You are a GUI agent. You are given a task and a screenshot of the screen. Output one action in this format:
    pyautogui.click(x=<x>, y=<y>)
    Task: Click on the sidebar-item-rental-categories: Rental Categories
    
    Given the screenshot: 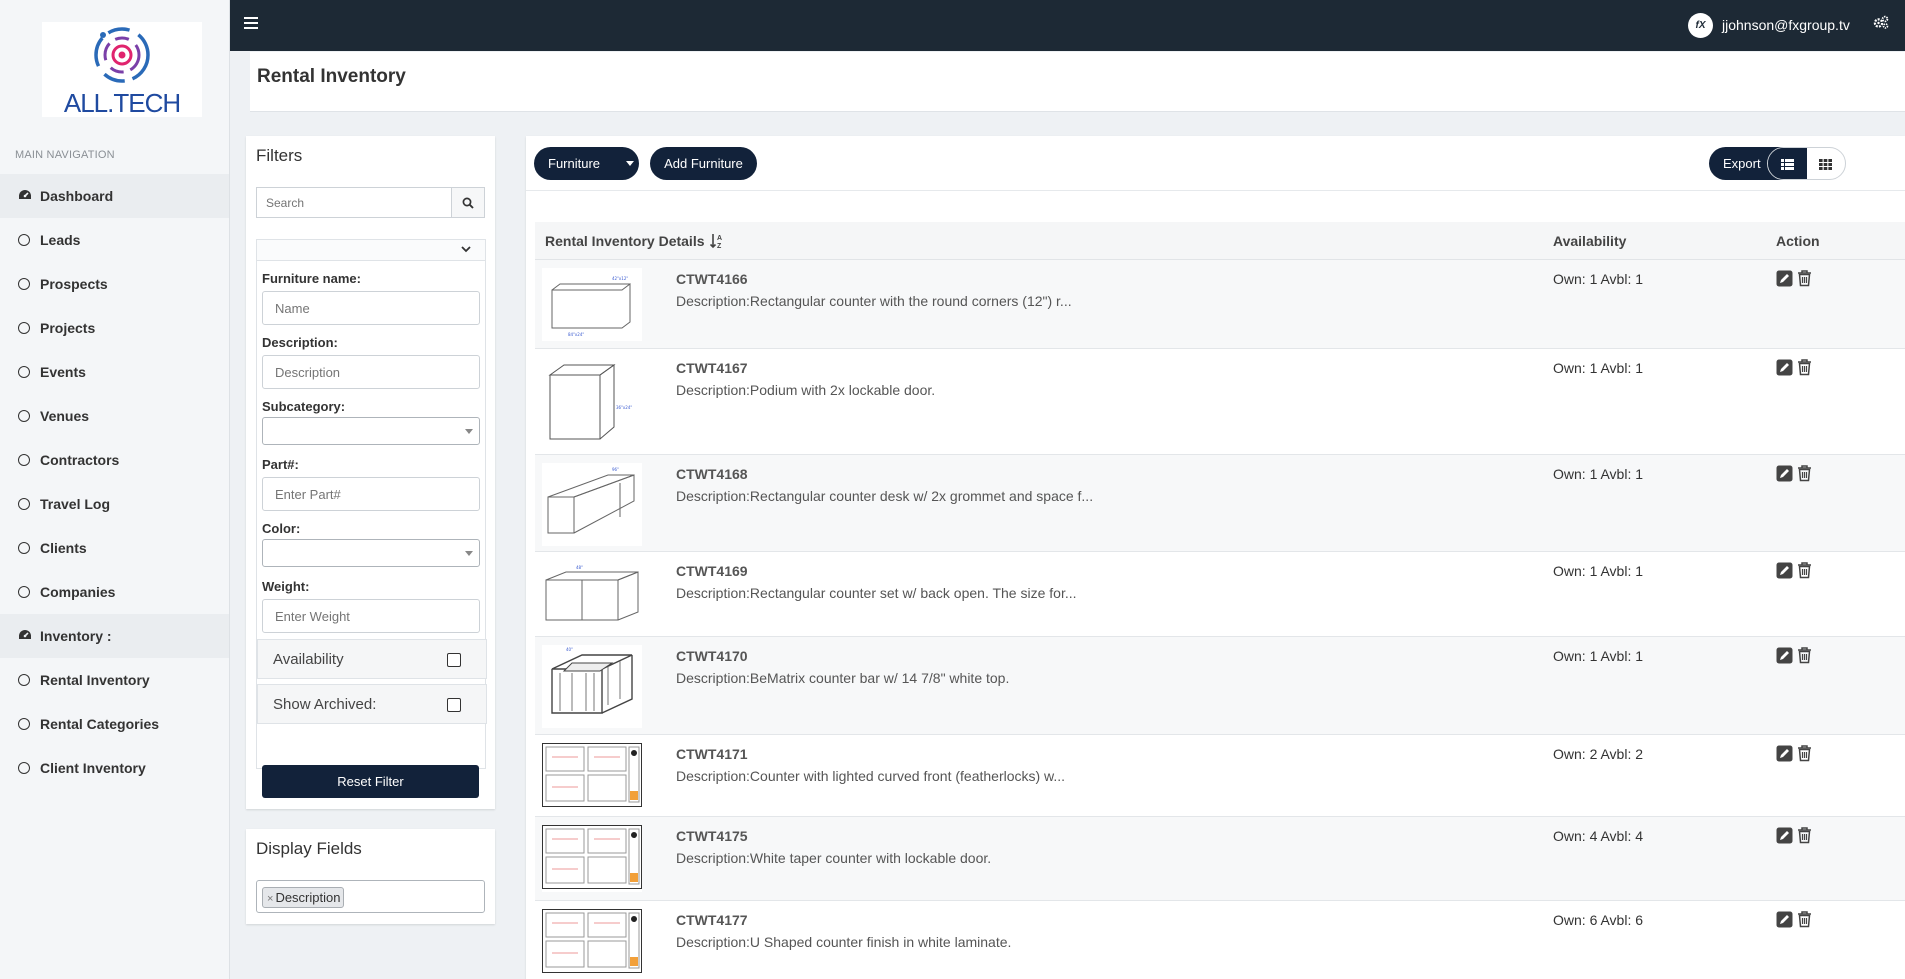 What is the action you would take?
    pyautogui.click(x=114, y=724)
    